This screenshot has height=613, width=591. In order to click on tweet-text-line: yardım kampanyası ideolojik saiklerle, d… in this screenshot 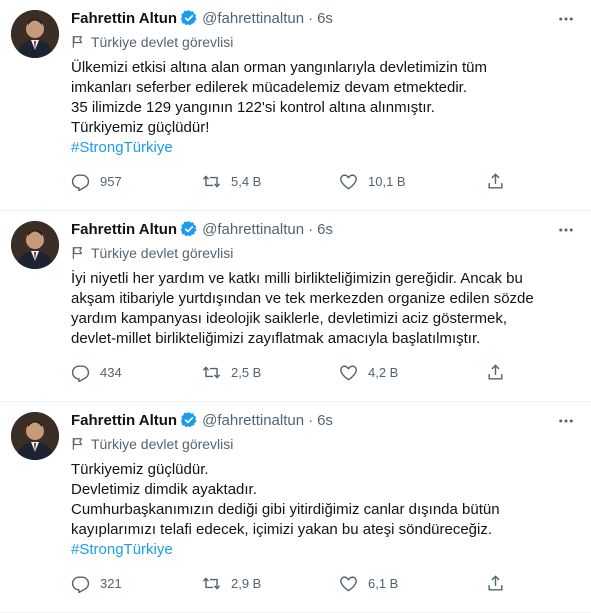, I will do `click(289, 318)`.